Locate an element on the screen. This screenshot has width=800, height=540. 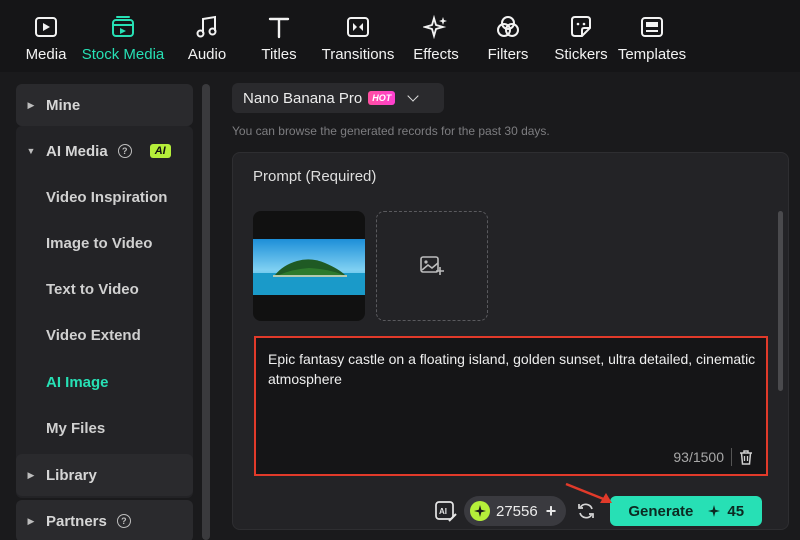
toolbar-templates: Templates is located at coordinates (652, 36).